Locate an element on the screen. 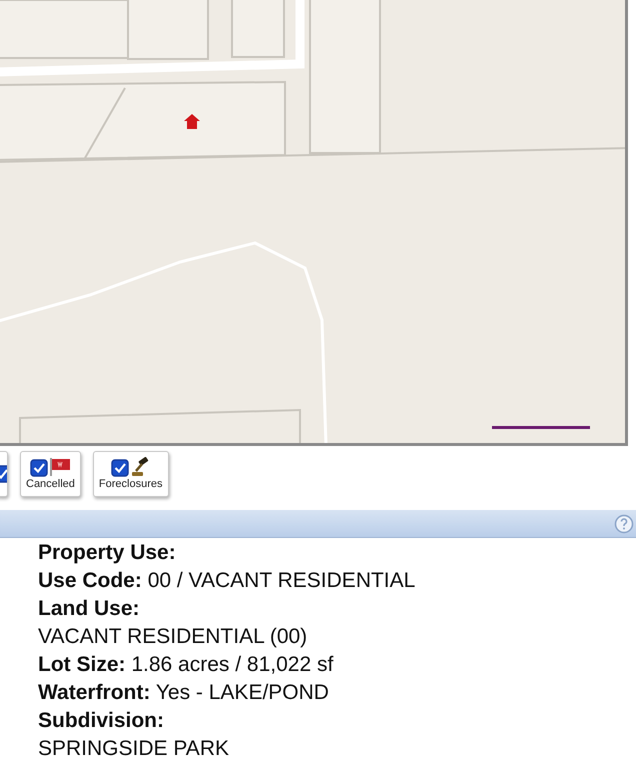 This screenshot has height=768, width=636. field-label: Property Use: is located at coordinates (107, 553).